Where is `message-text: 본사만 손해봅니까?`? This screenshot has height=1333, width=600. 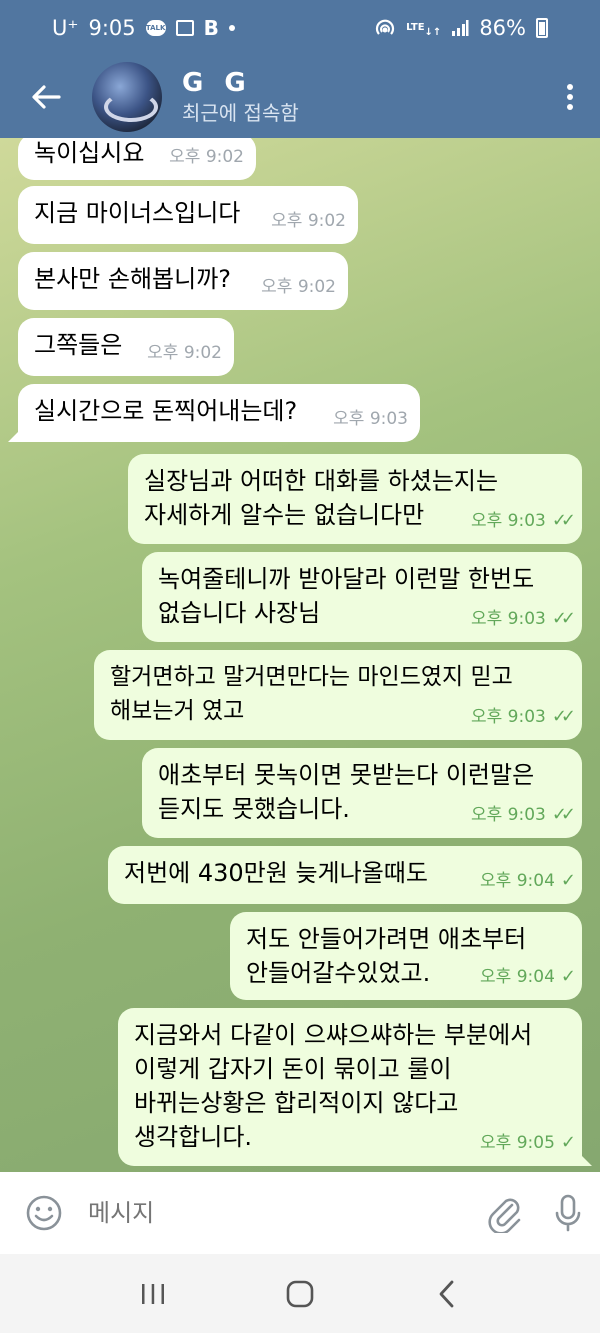 message-text: 본사만 손해봅니까? is located at coordinates (133, 279).